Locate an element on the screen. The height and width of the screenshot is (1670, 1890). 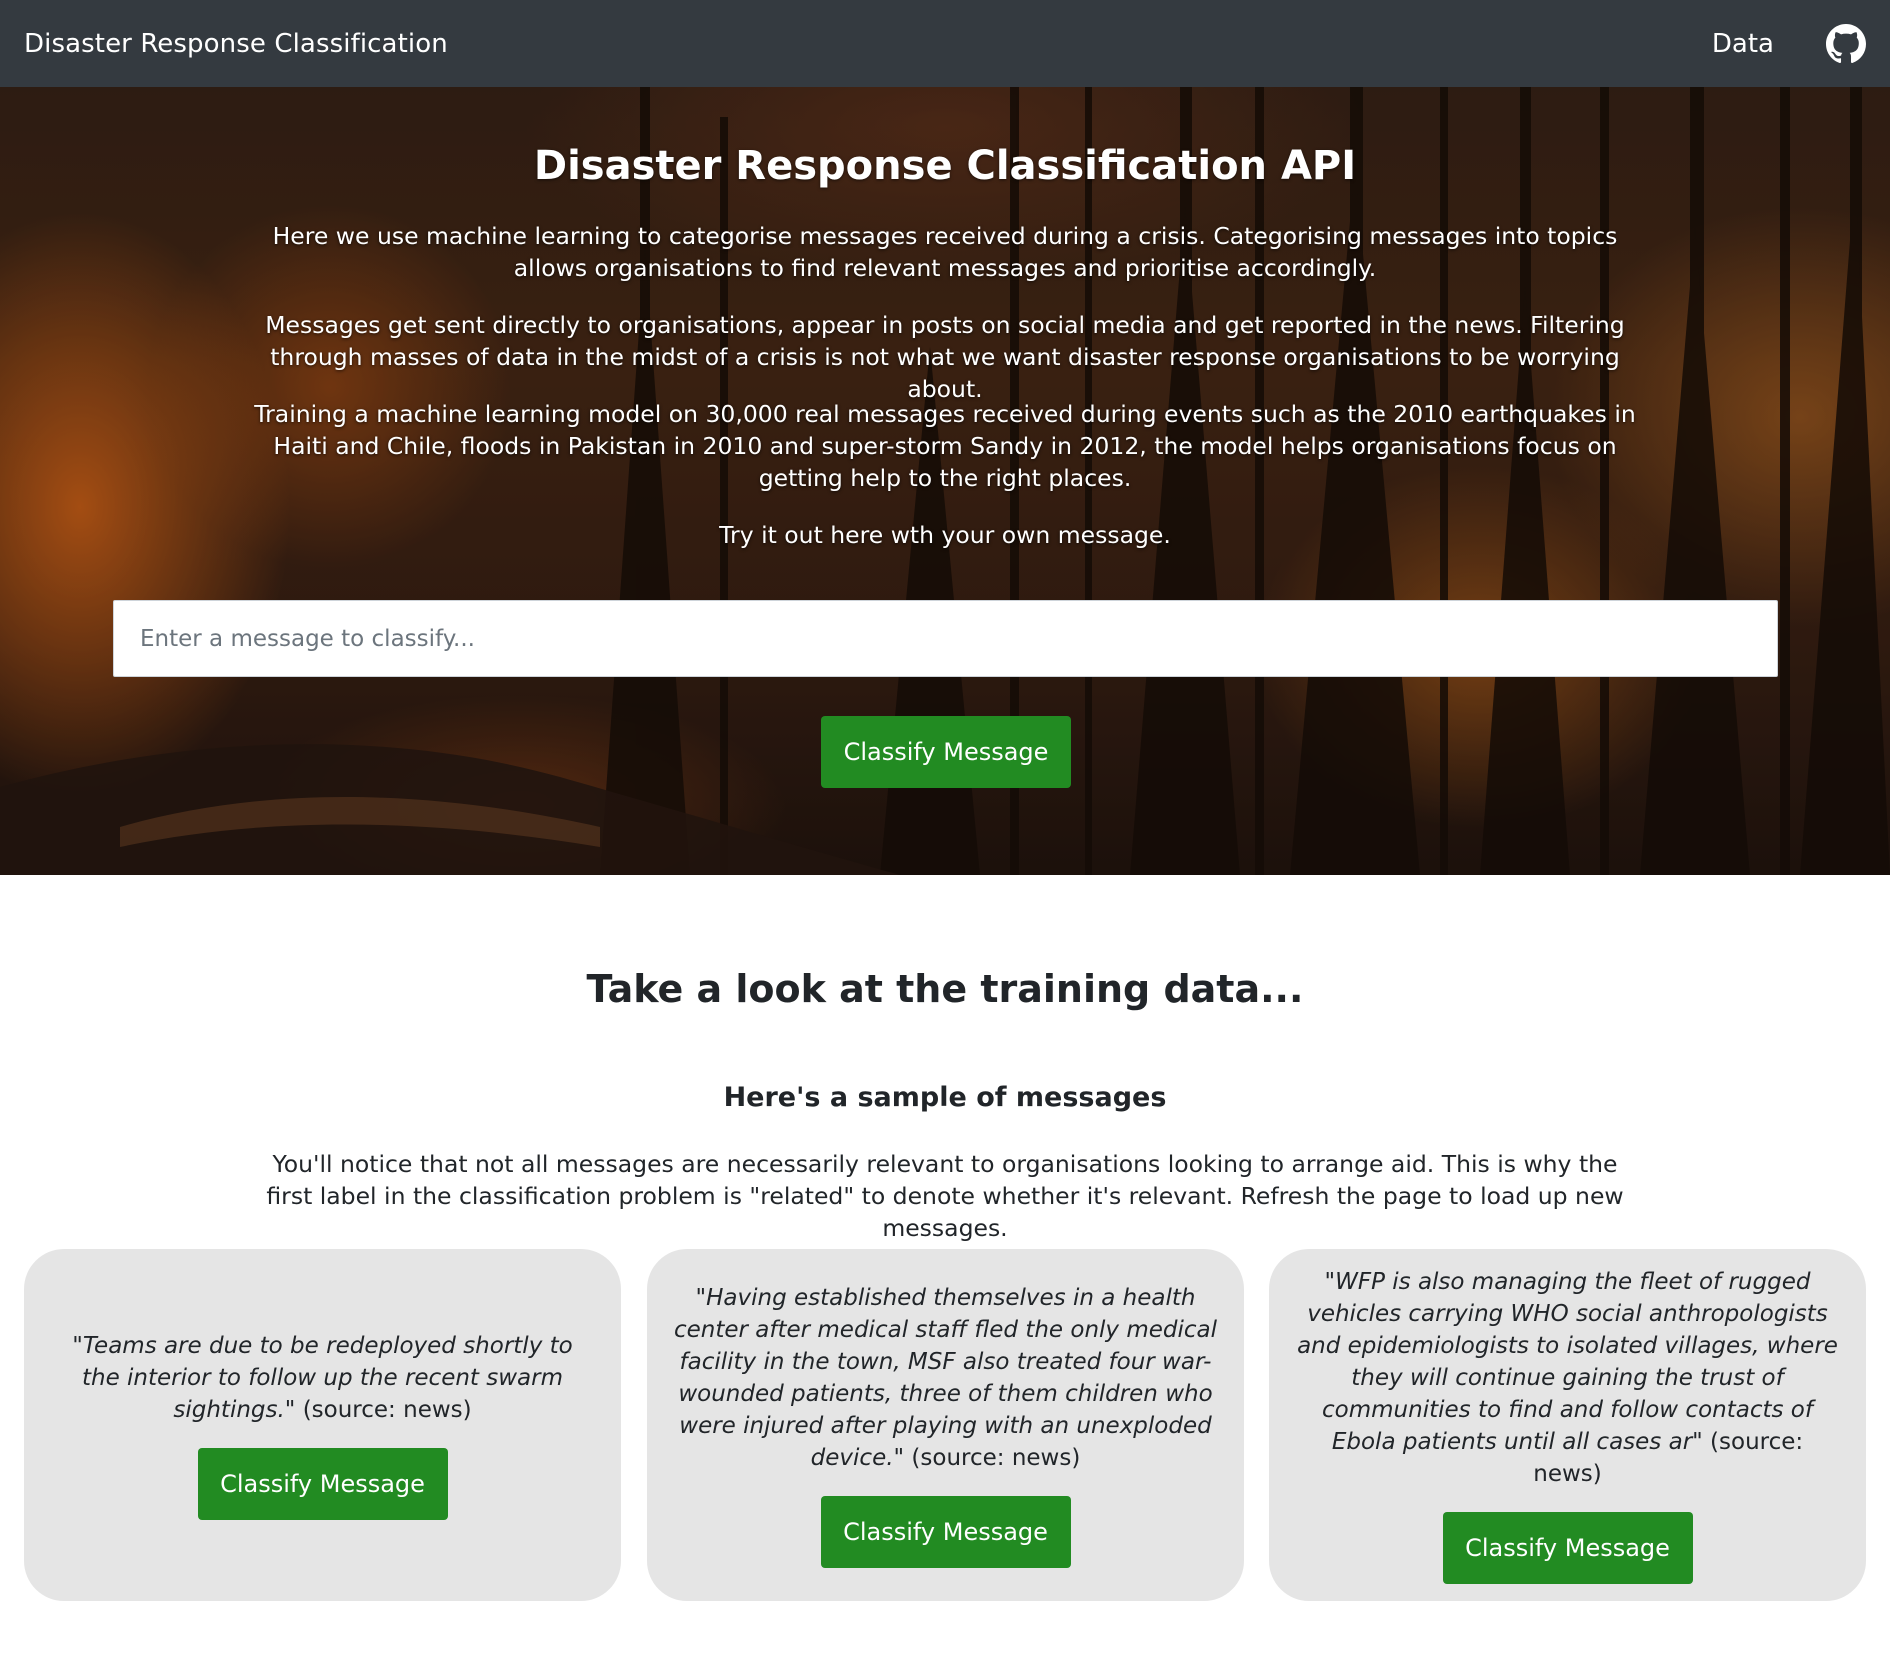
message-input is located at coordinates (945, 638).